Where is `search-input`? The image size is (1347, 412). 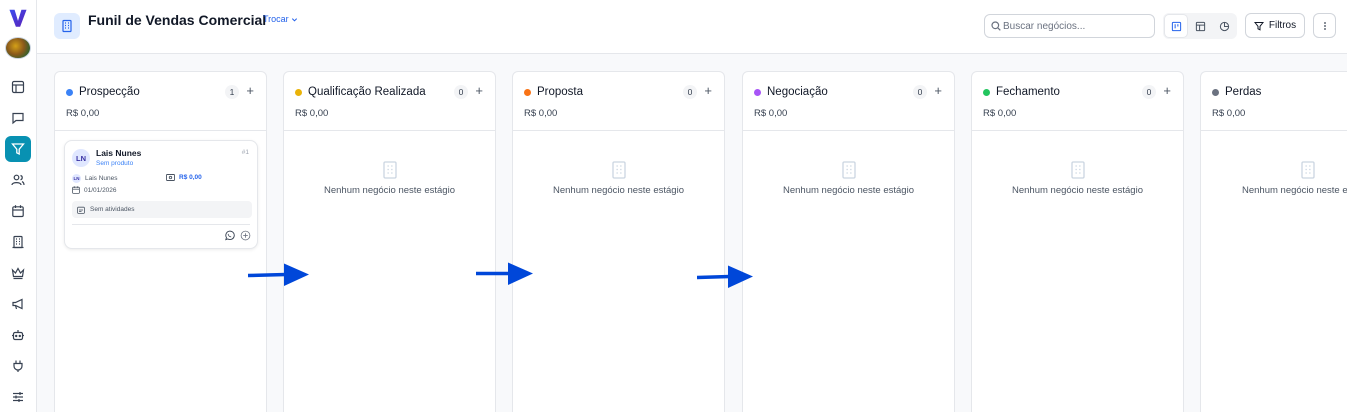 search-input is located at coordinates (1073, 26).